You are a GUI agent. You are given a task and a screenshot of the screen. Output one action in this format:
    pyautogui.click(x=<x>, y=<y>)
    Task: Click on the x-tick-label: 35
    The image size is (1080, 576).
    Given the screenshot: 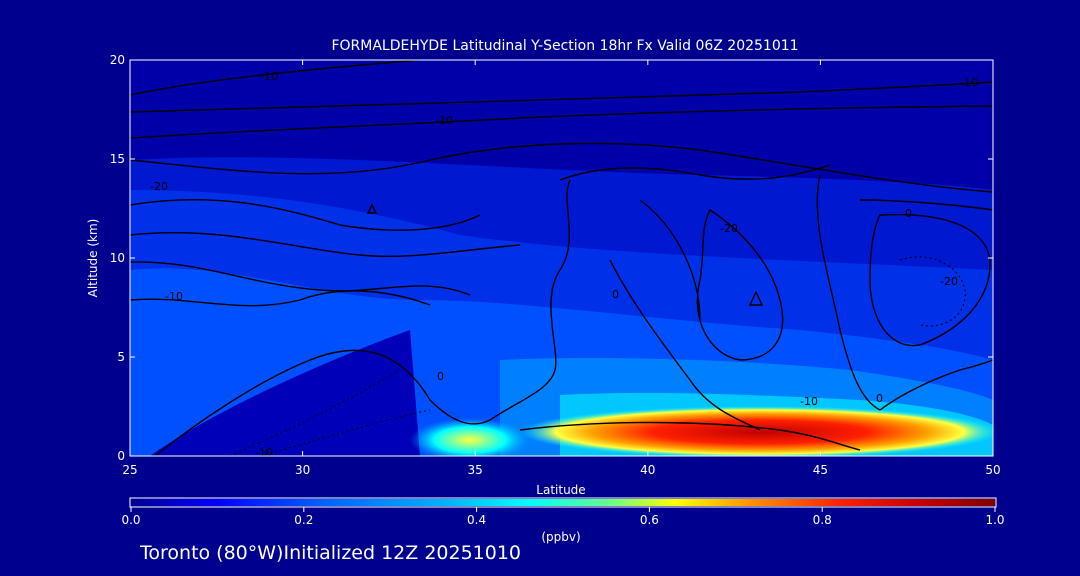 What is the action you would take?
    pyautogui.click(x=475, y=470)
    